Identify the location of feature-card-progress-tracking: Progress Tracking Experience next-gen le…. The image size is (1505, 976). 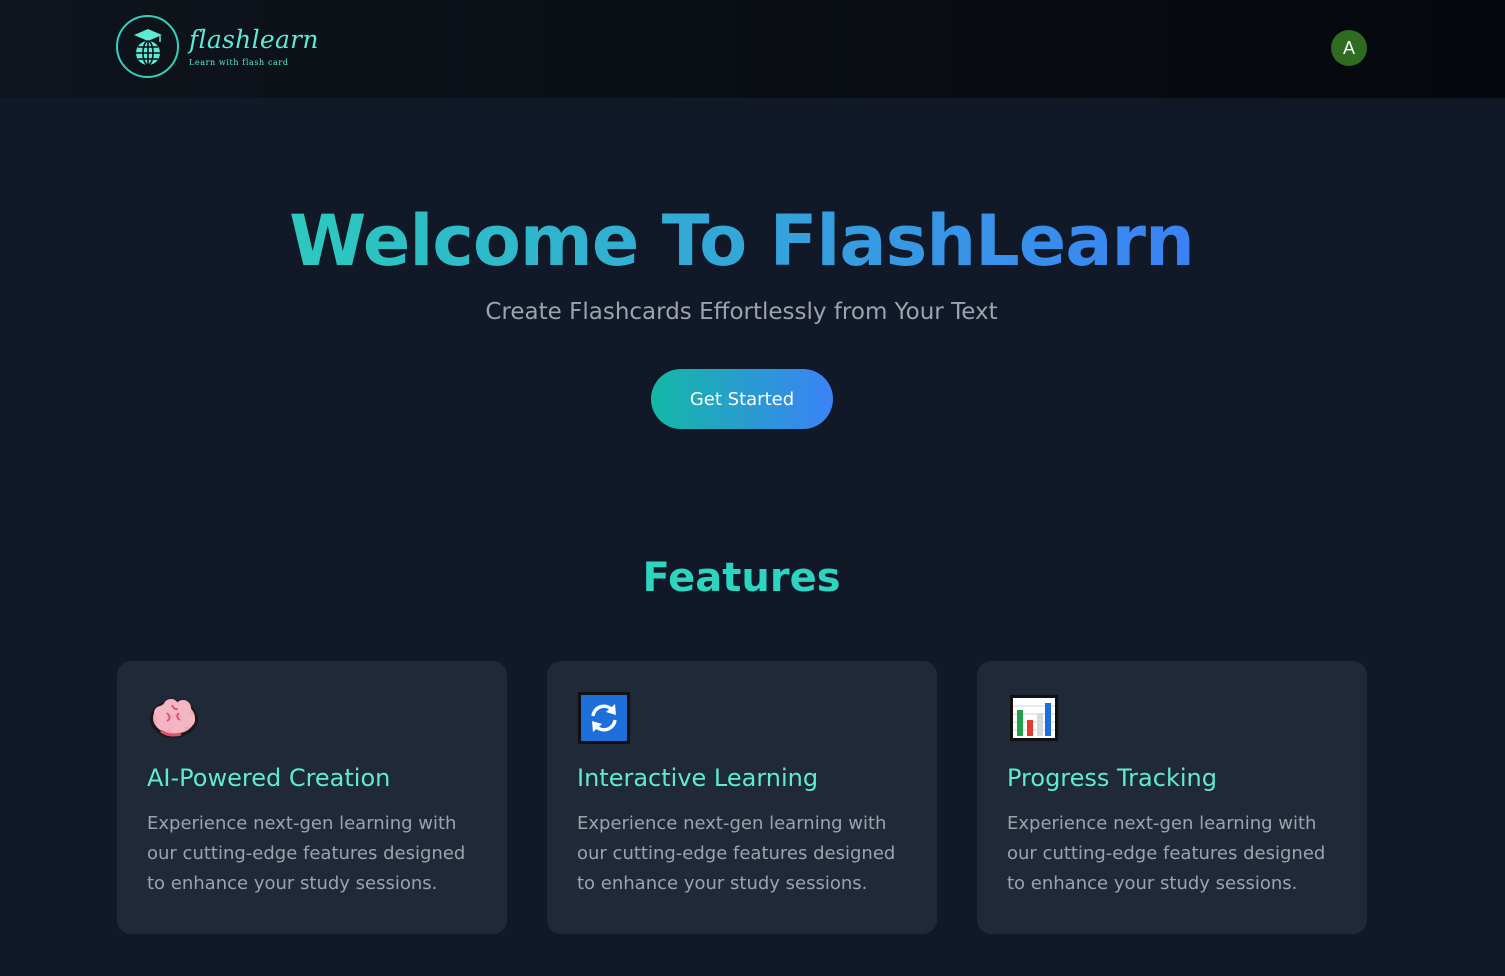
(1172, 797).